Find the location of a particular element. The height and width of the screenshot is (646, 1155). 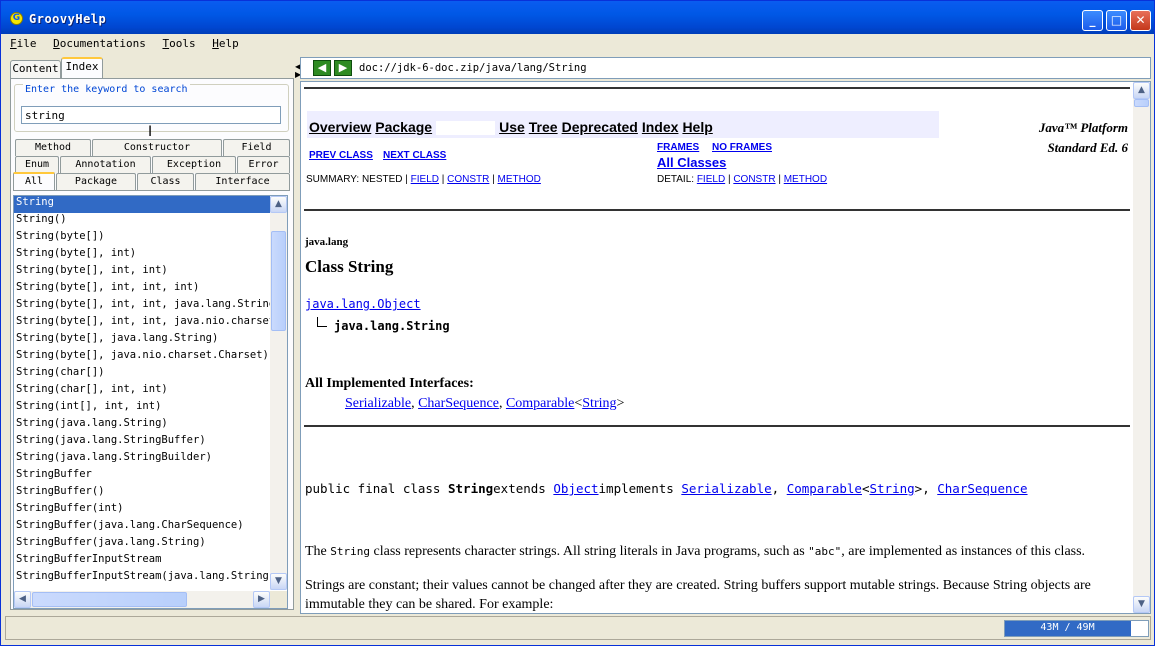

close-button: ✕ is located at coordinates (1140, 20).